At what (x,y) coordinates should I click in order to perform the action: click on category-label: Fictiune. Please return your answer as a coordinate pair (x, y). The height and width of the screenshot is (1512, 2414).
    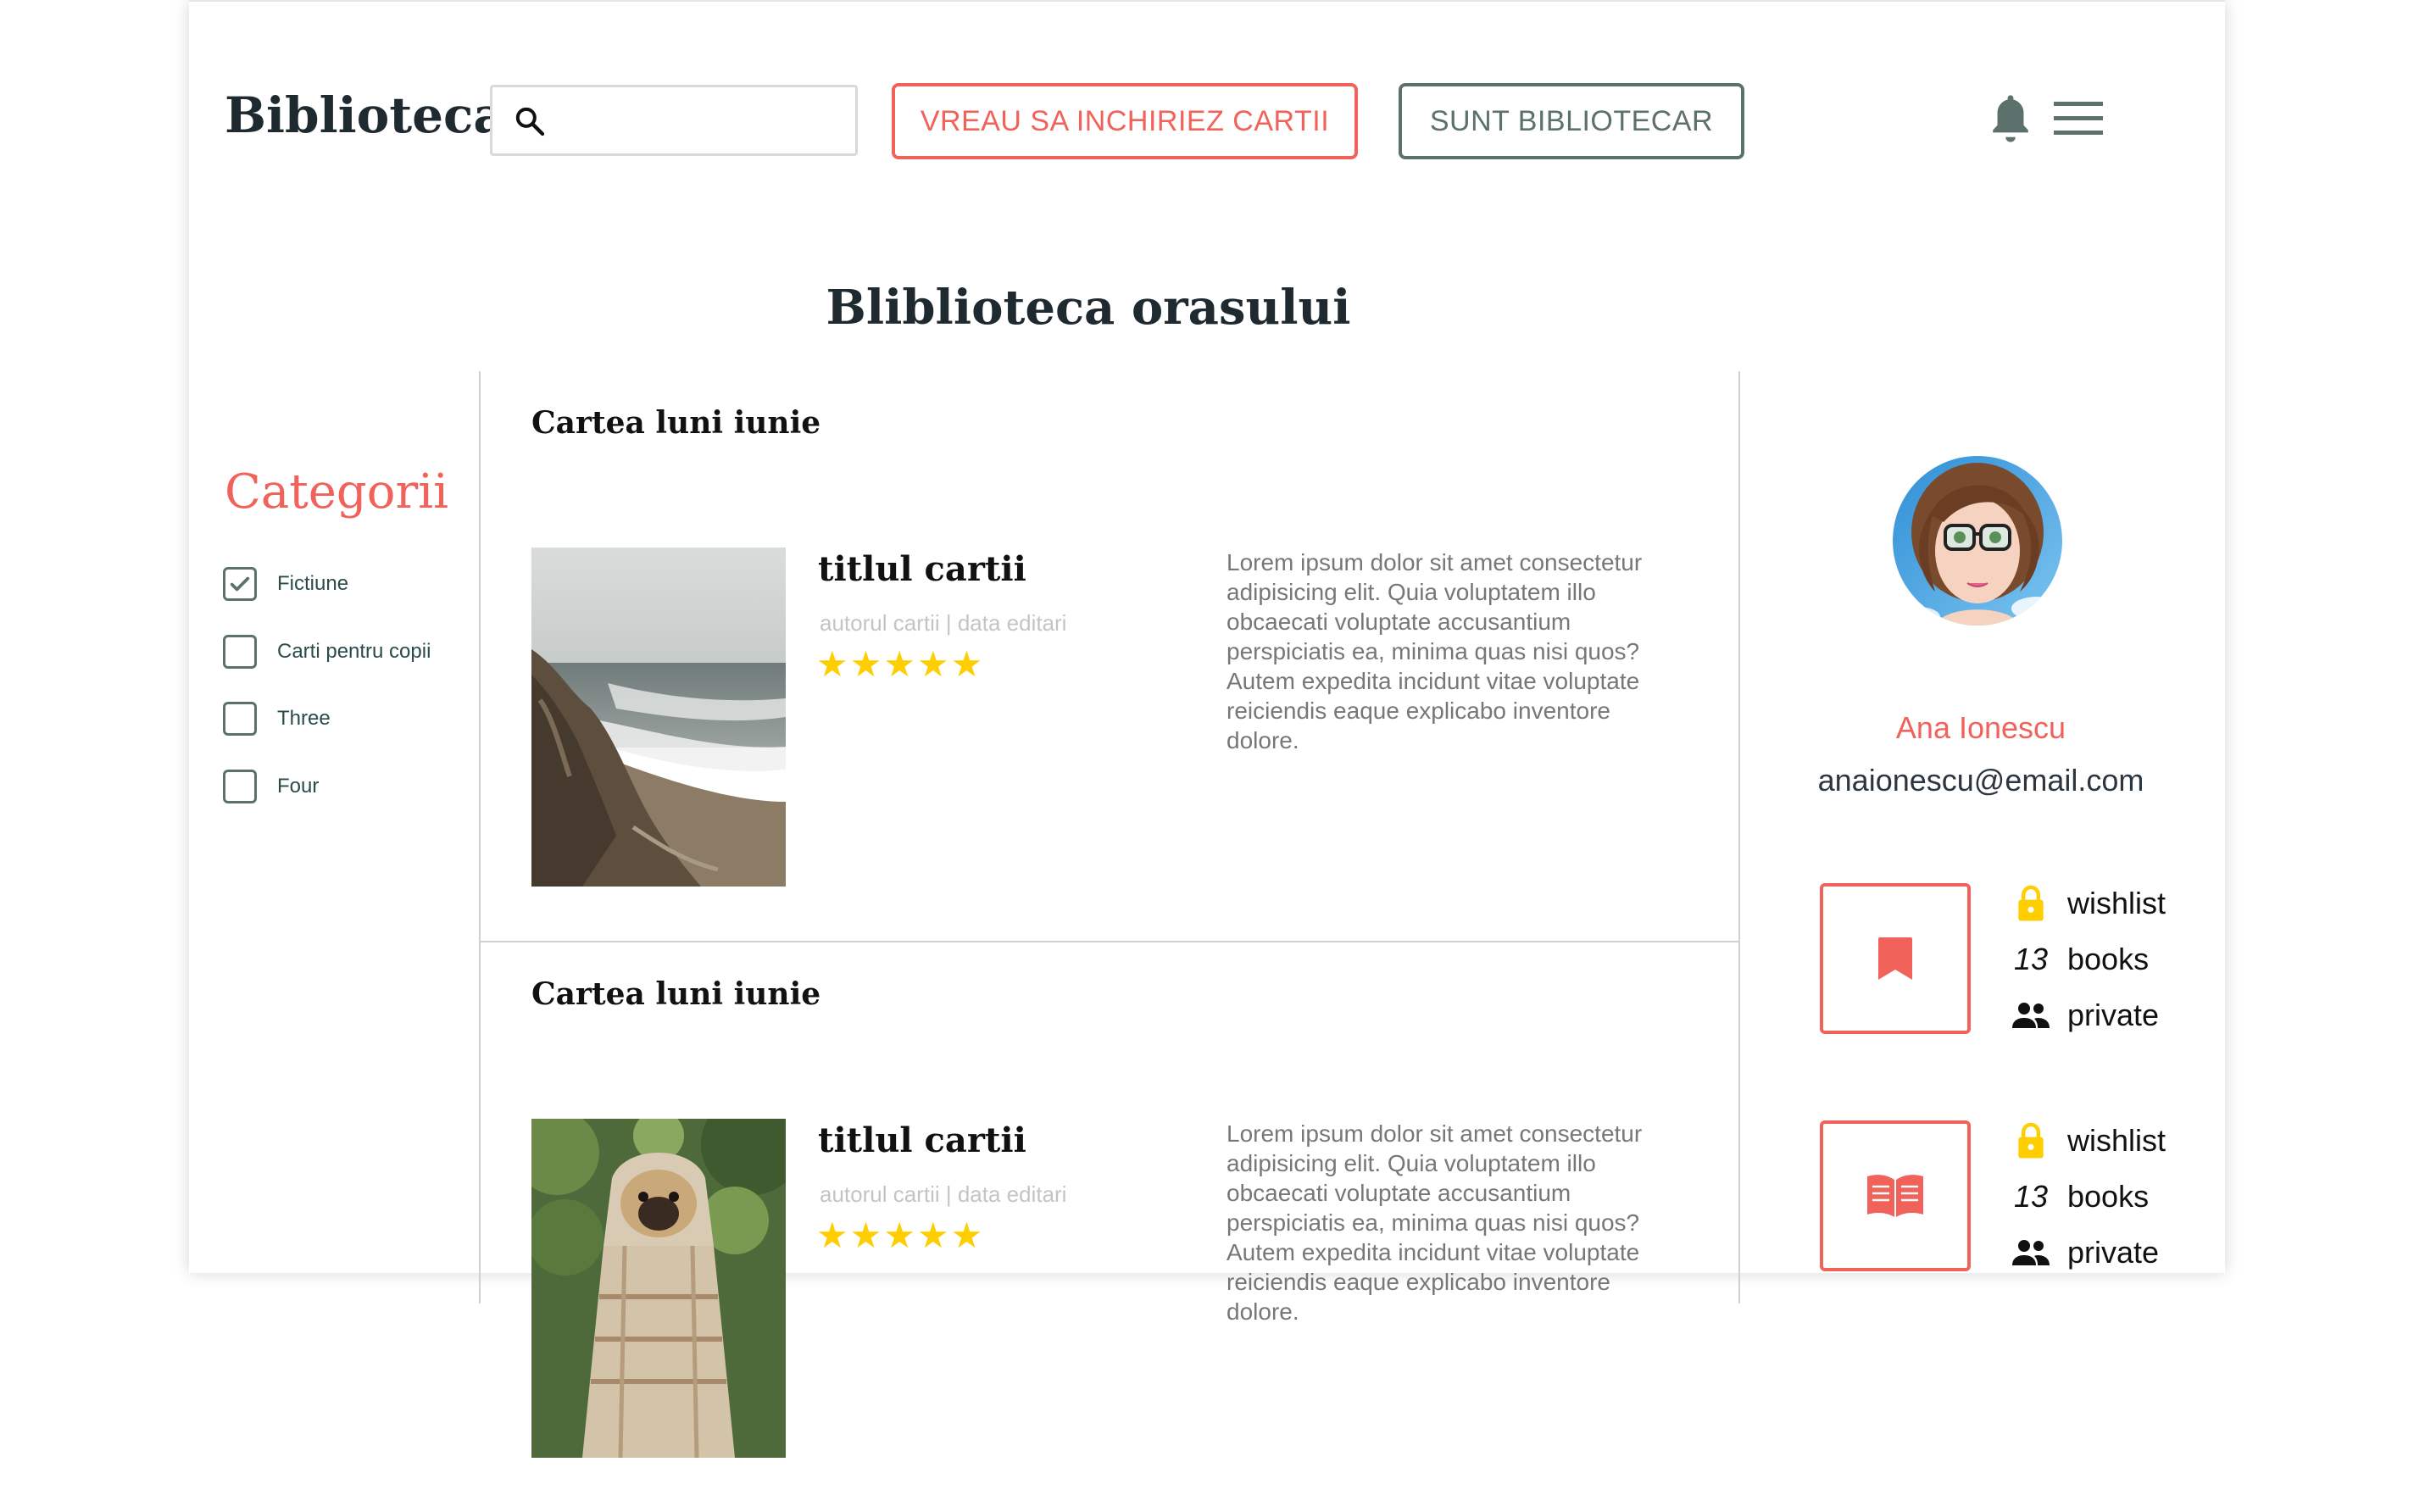
    Looking at the image, I should click on (313, 583).